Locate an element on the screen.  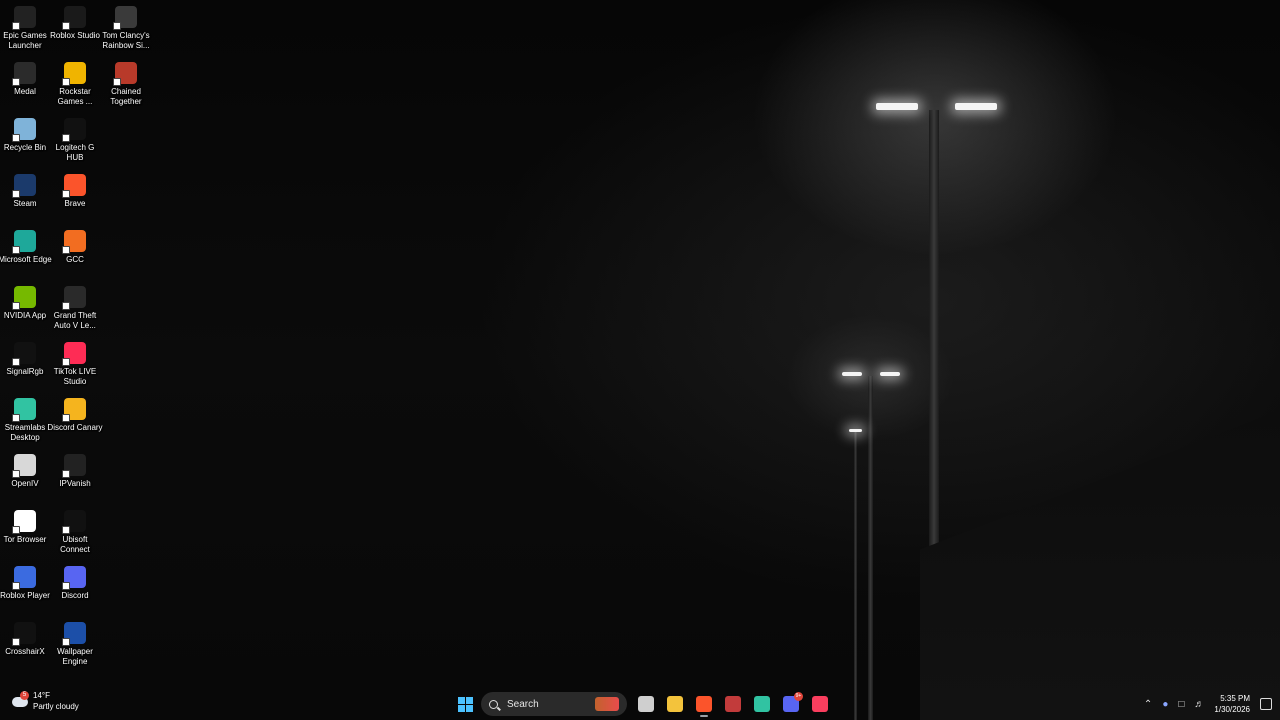
windows-icon is located at coordinates (465, 704).